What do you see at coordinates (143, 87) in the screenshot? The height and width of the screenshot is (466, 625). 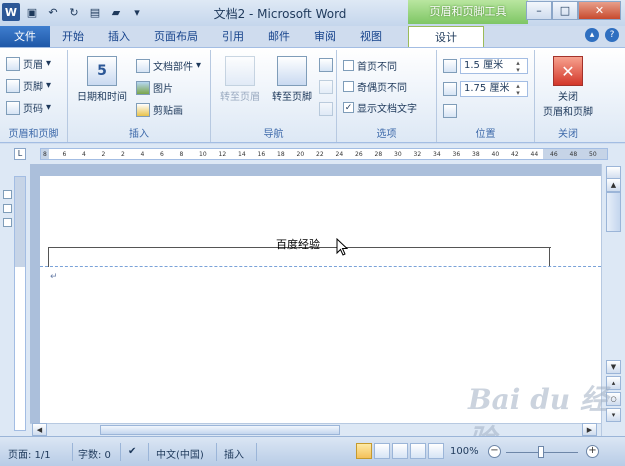 I see `picture-icon` at bounding box center [143, 87].